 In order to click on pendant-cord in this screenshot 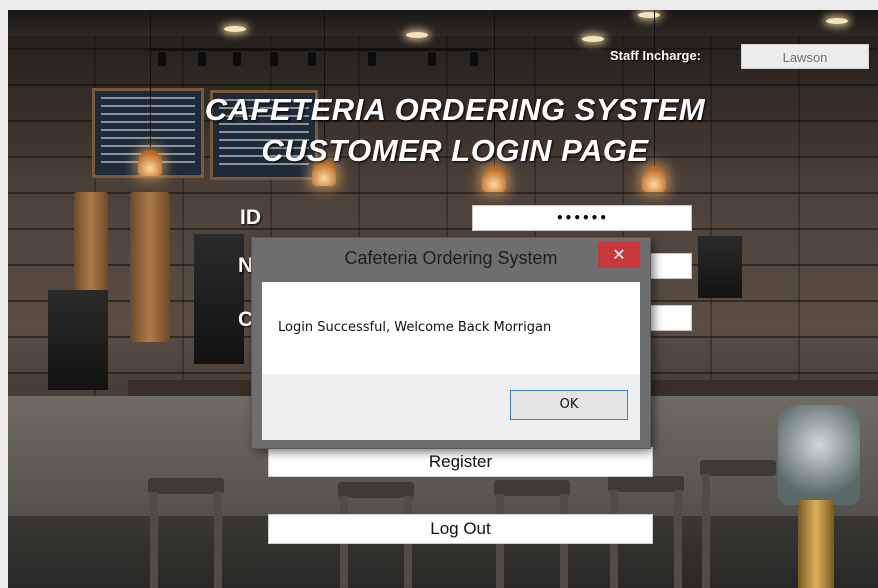, I will do `click(150, 80)`.